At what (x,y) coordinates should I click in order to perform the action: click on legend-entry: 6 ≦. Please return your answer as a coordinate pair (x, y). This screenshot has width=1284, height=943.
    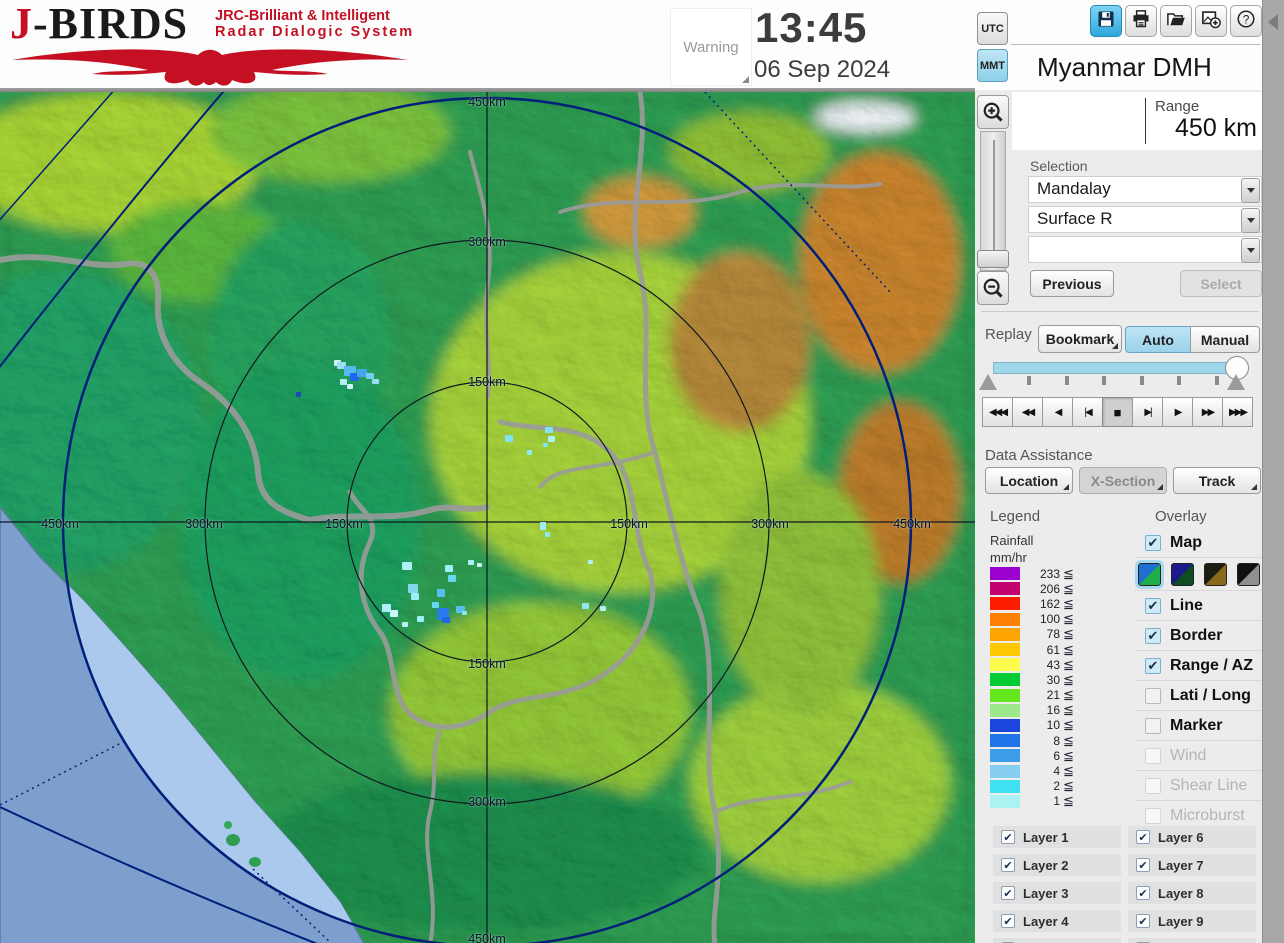
    Looking at the image, I should click on (1047, 755).